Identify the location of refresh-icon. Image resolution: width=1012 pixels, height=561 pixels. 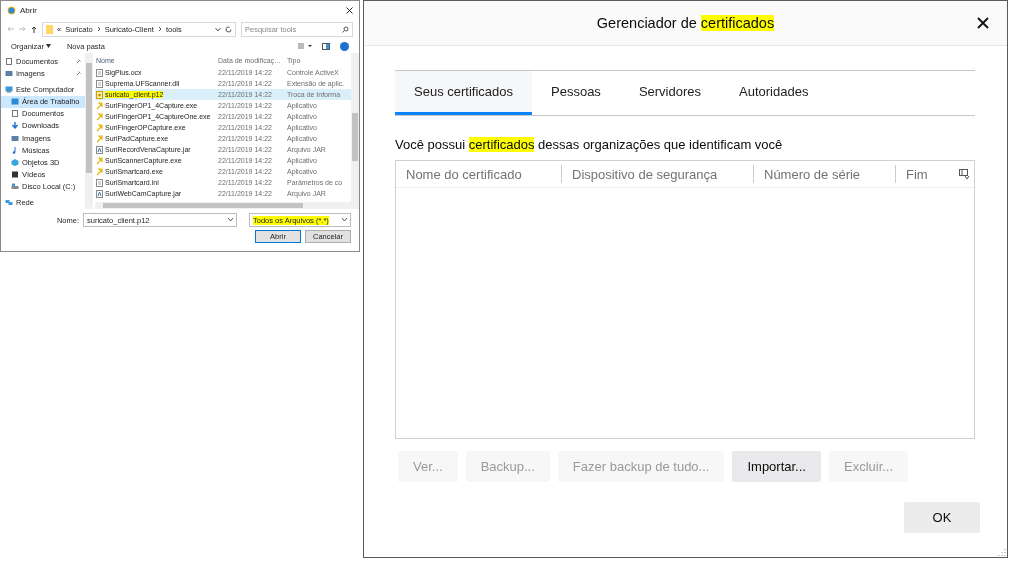
(228, 29).